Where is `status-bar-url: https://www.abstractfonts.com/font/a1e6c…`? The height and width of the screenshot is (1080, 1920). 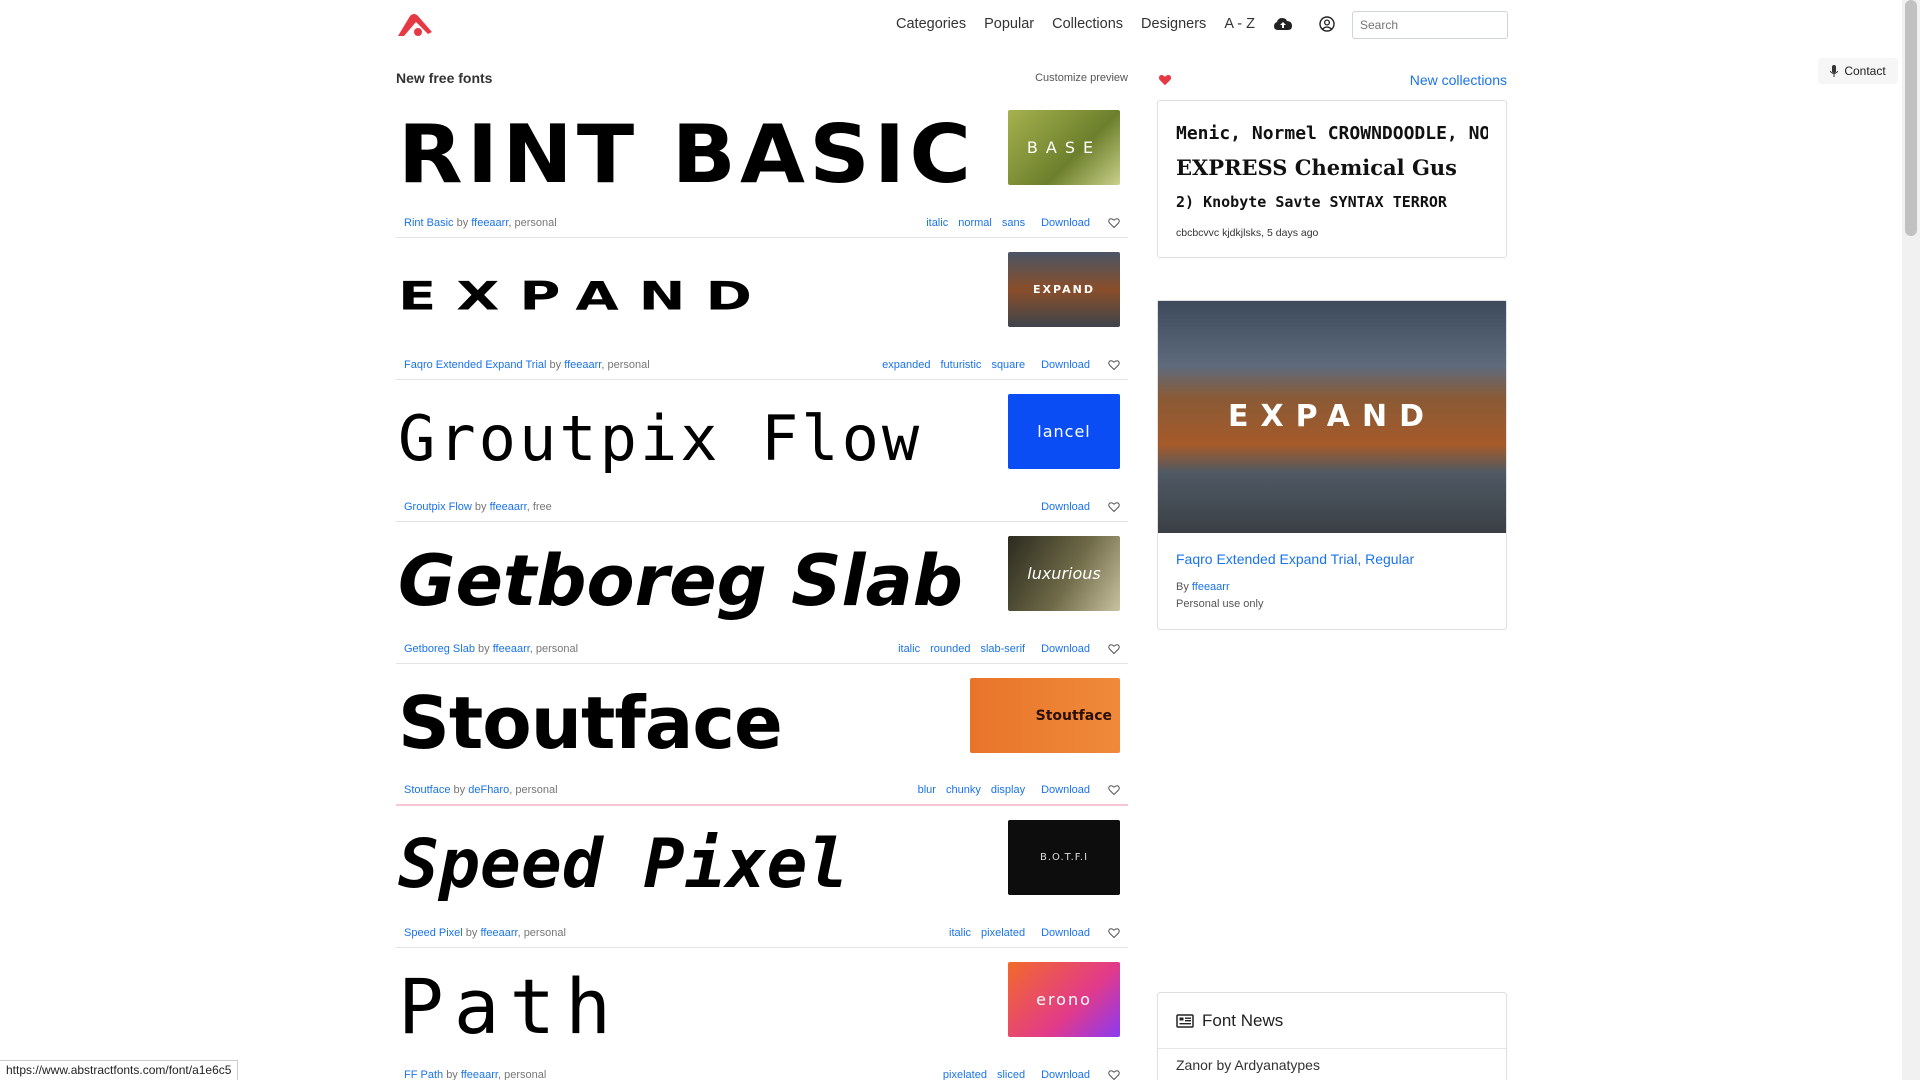
status-bar-url: https://www.abstractfonts.com/font/a1e6c… is located at coordinates (119, 1070).